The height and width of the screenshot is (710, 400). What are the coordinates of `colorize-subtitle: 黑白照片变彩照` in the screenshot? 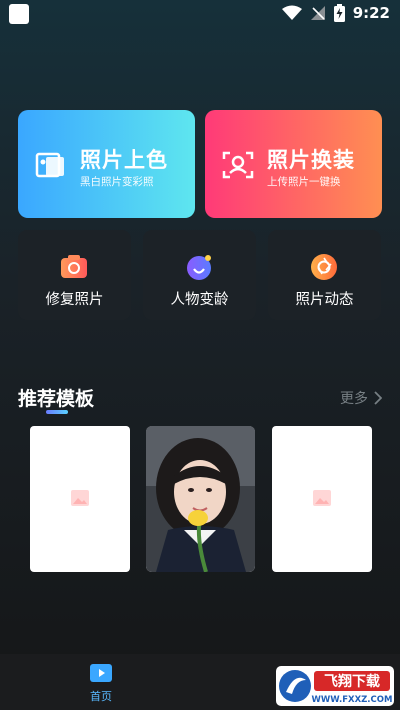 It's located at (117, 182).